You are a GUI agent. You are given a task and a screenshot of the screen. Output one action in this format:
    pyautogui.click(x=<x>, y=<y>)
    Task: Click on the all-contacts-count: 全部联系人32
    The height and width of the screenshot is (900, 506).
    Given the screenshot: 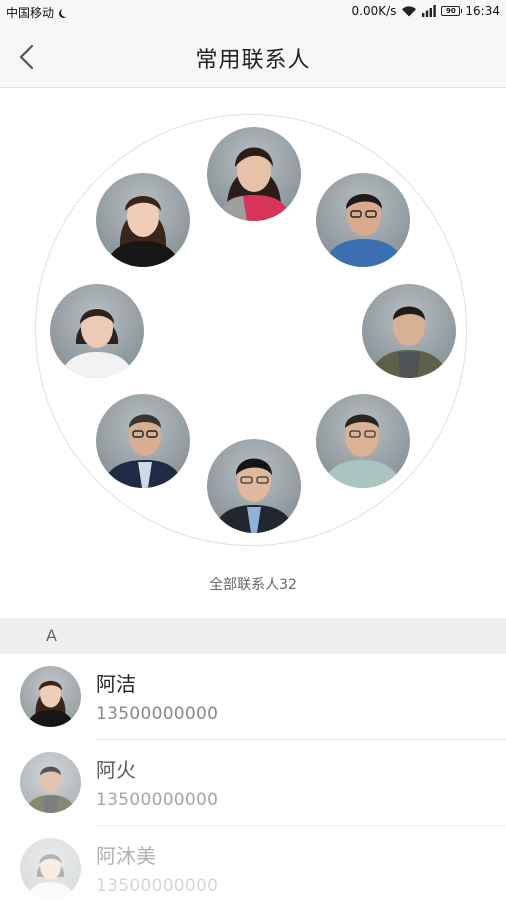 What is the action you would take?
    pyautogui.click(x=253, y=584)
    